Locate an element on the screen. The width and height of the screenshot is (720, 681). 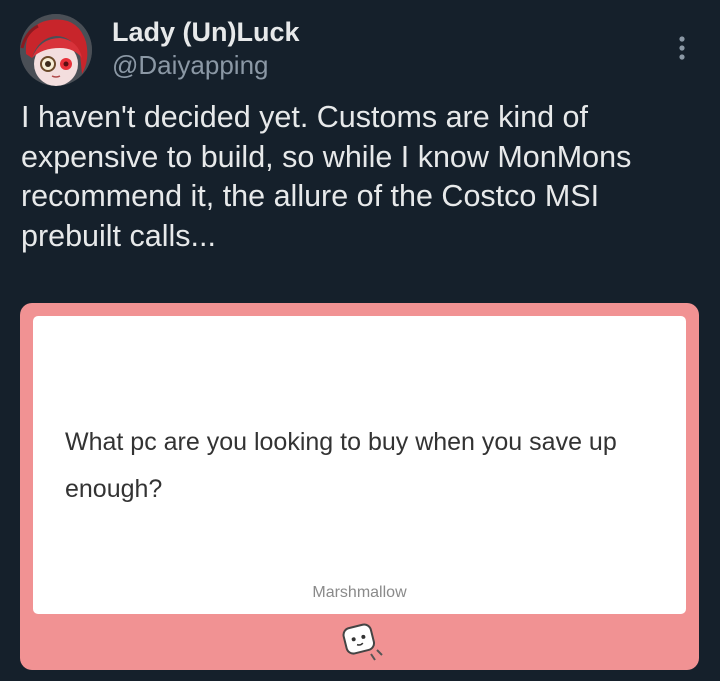
card-brand-label: Marshmallow is located at coordinates (359, 592).